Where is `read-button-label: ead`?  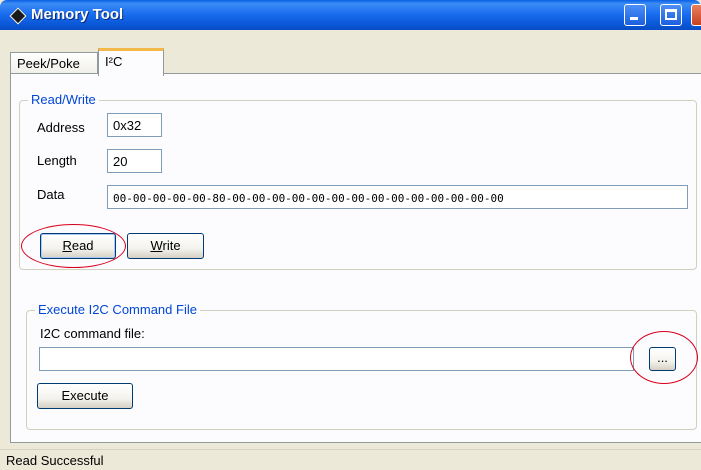
read-button-label: ead is located at coordinates (82, 245).